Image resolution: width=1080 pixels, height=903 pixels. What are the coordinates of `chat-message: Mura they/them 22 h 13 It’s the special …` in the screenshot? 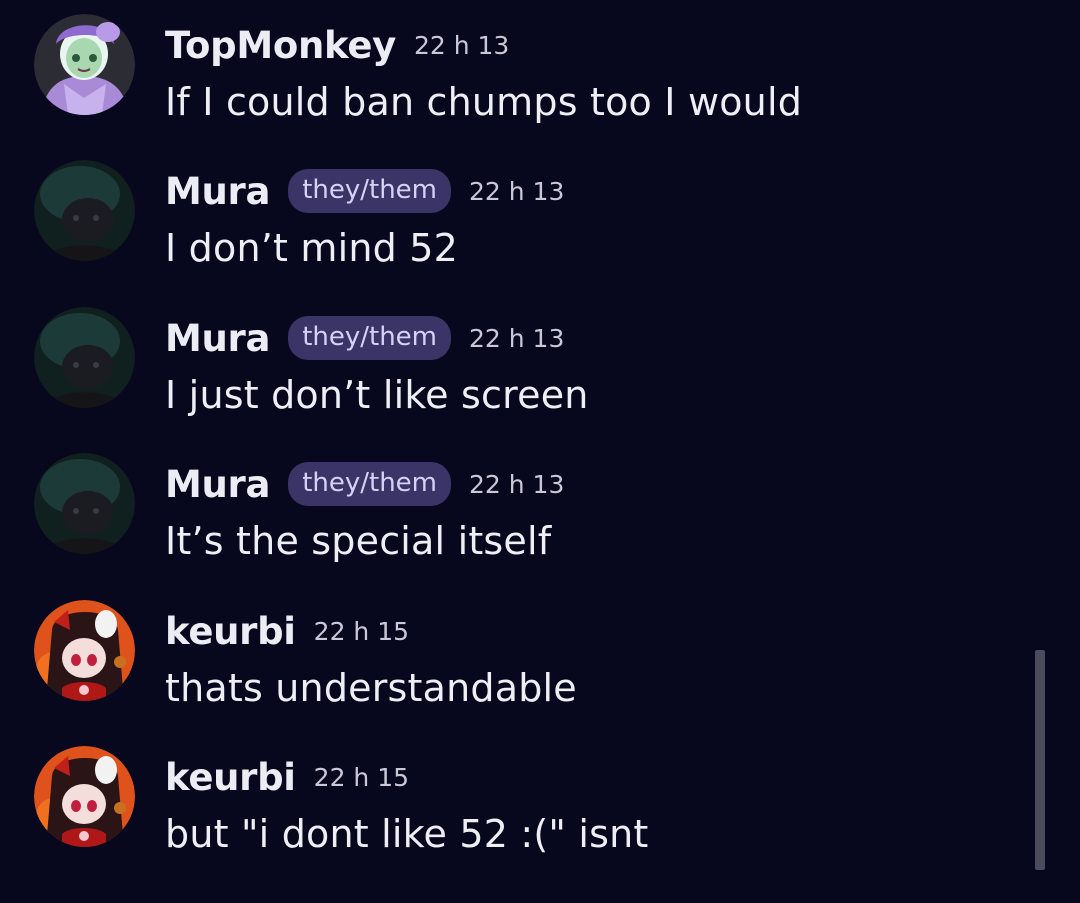 It's located at (510, 509).